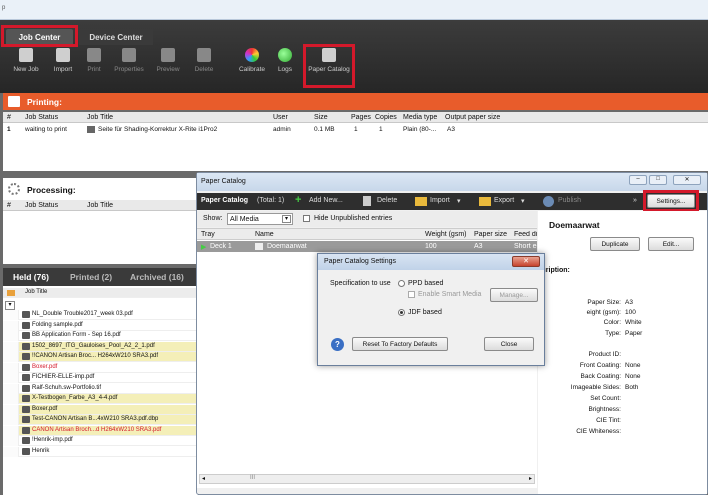 This screenshot has height=495, width=708. What do you see at coordinates (603, 312) in the screenshot?
I see `detail-key: eight (gsm):` at bounding box center [603, 312].